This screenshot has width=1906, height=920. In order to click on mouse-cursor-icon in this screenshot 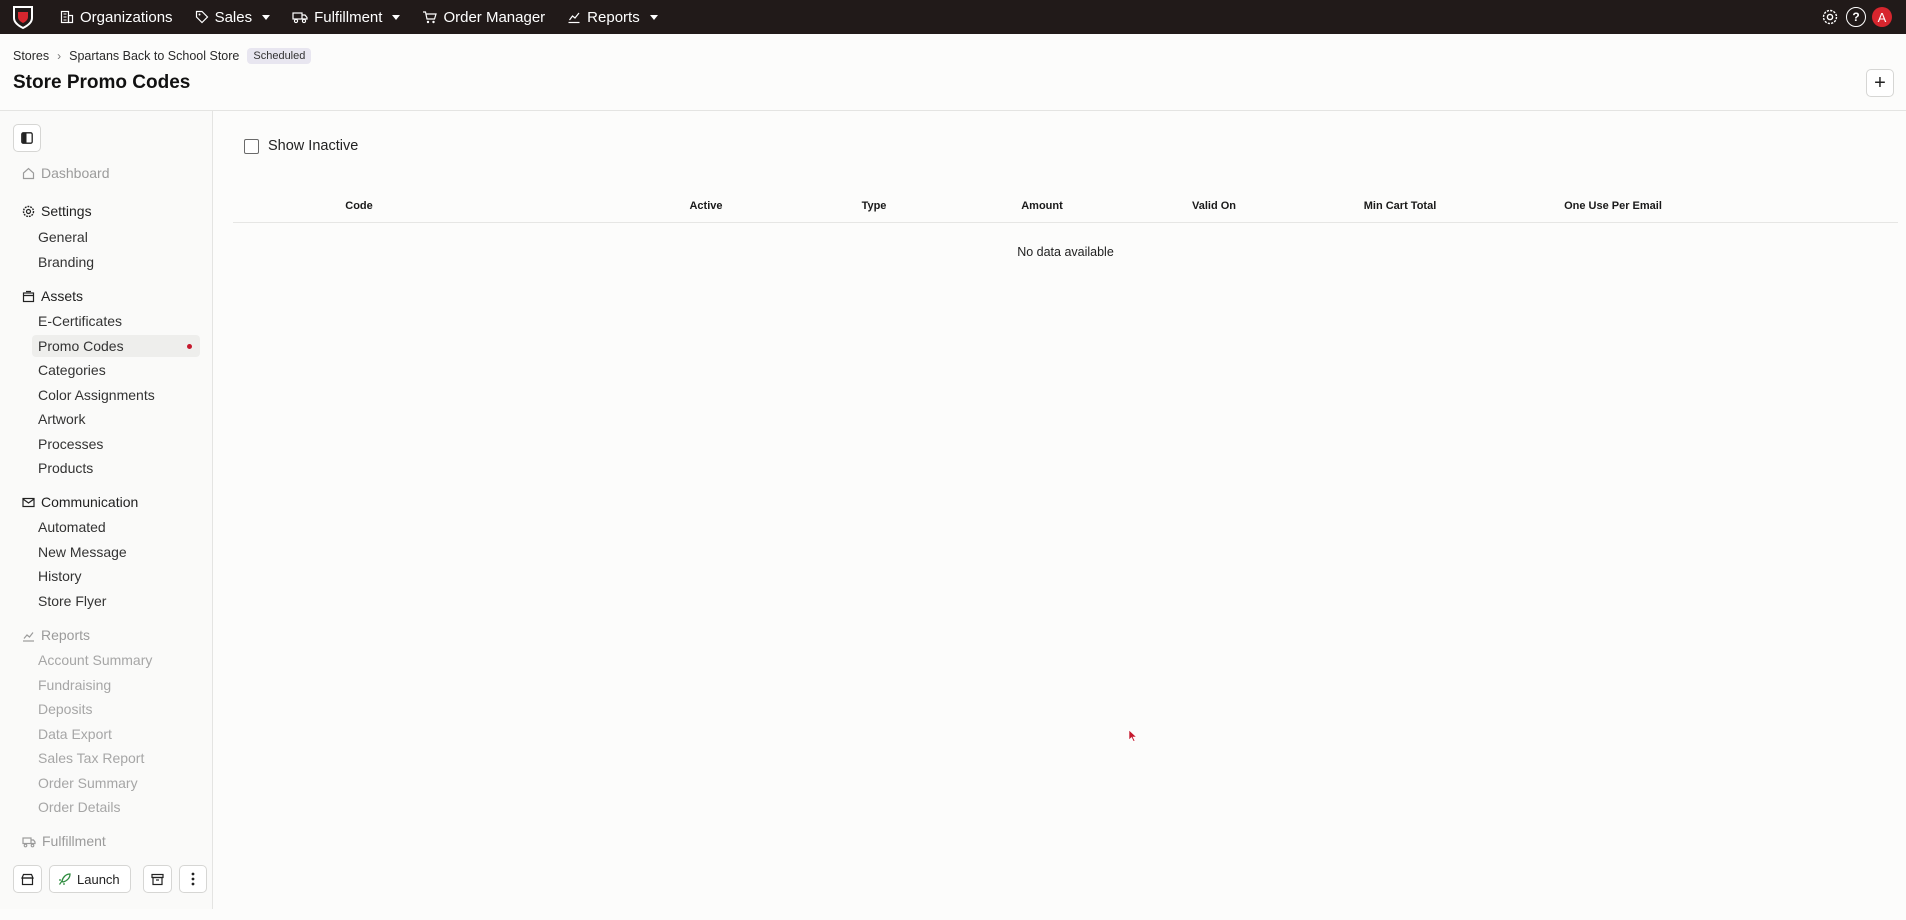, I will do `click(1133, 735)`.